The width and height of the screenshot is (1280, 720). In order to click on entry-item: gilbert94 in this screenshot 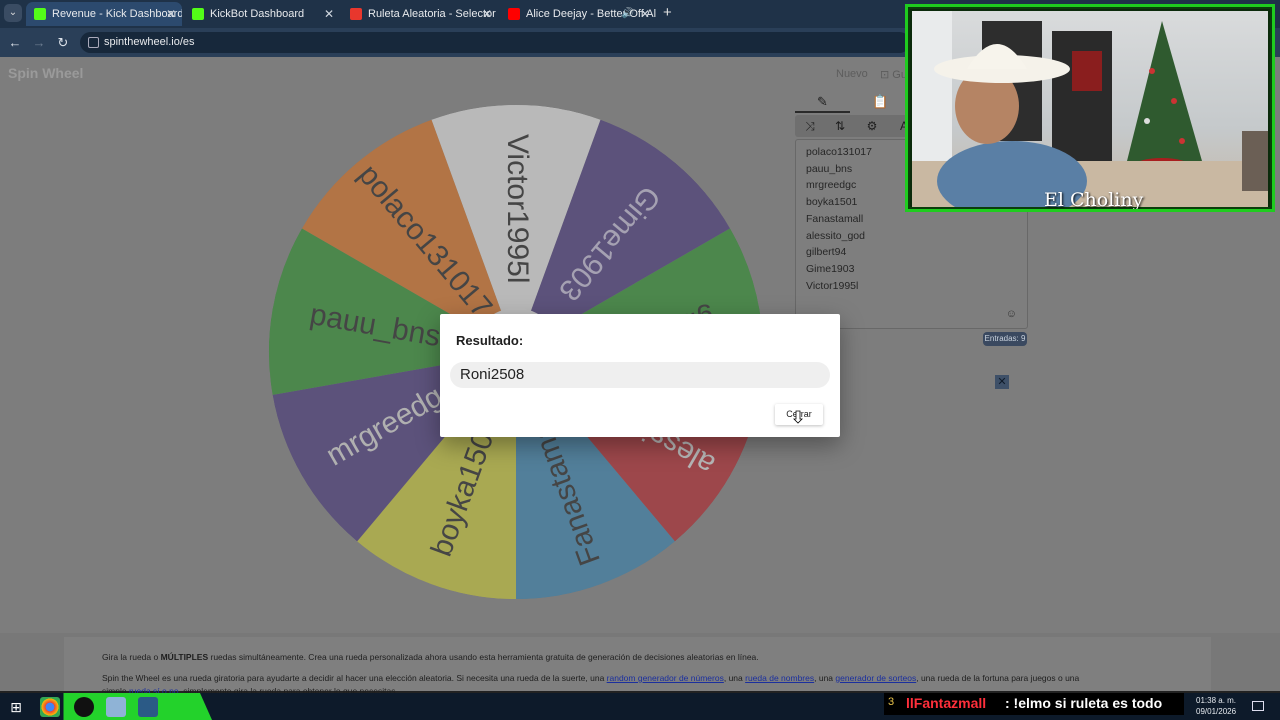, I will do `click(826, 252)`.